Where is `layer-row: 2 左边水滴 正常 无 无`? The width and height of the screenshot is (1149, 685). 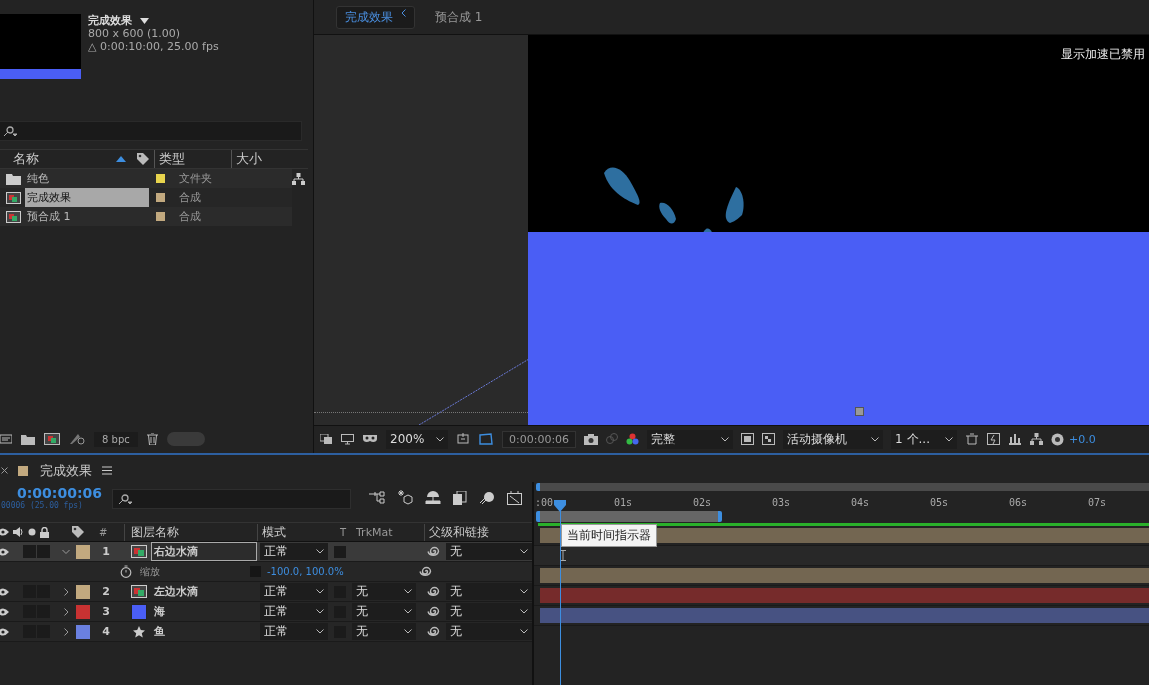
layer-row: 2 左边水滴 正常 无 无 is located at coordinates (266, 592).